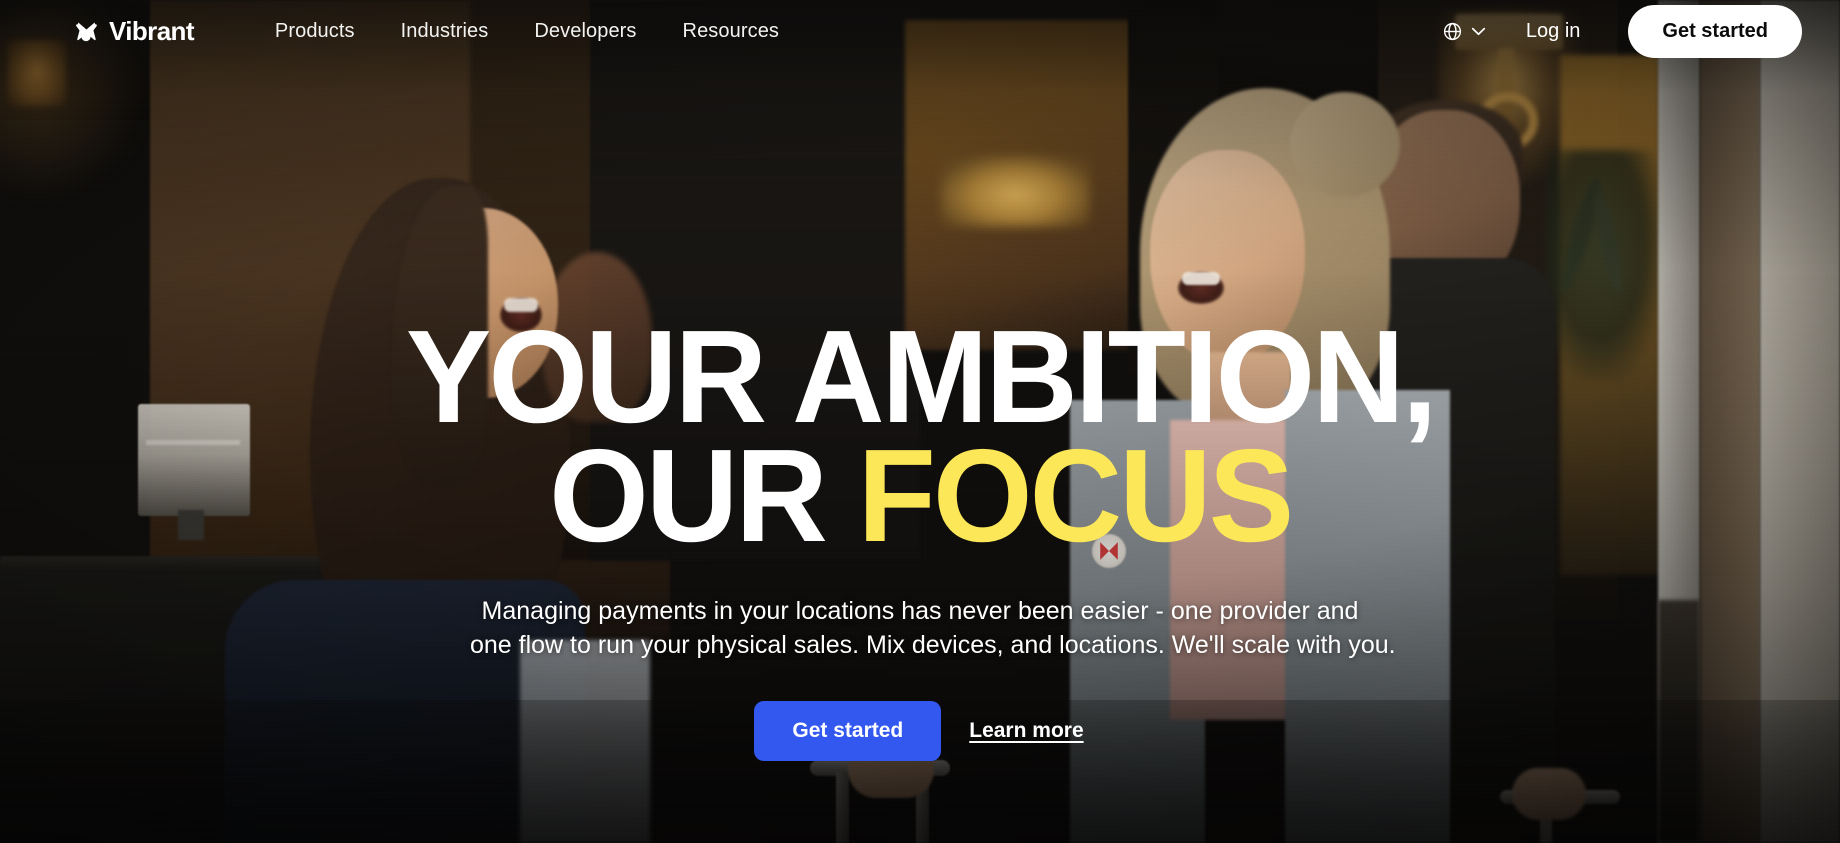  What do you see at coordinates (1452, 31) in the screenshot?
I see `globe-icon` at bounding box center [1452, 31].